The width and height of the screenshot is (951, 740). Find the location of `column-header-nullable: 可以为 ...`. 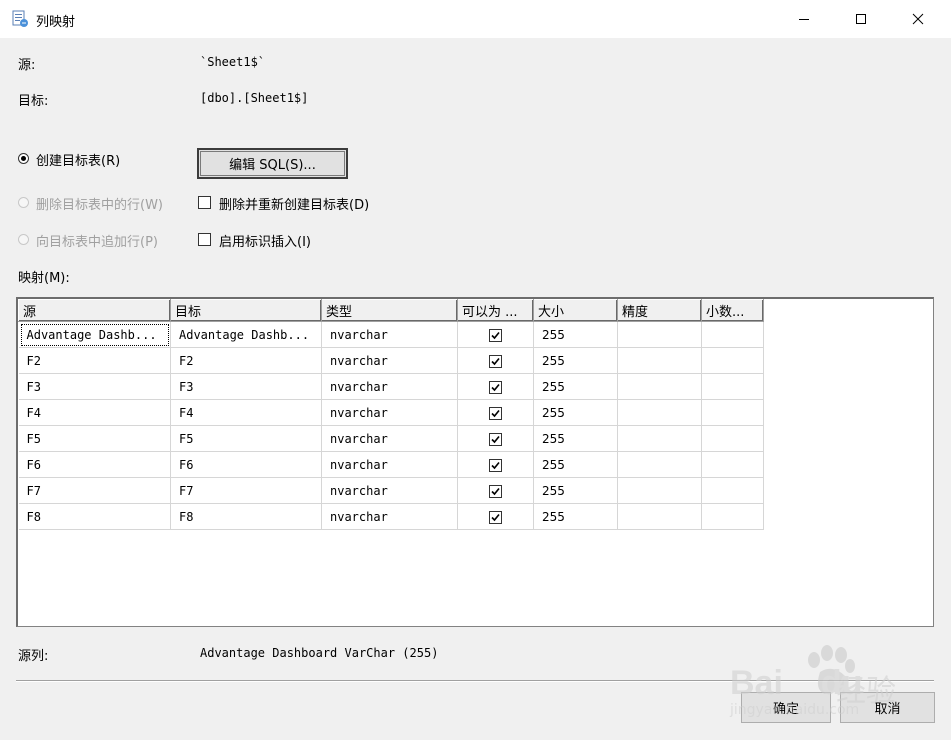

column-header-nullable: 可以为 ... is located at coordinates (495, 310).